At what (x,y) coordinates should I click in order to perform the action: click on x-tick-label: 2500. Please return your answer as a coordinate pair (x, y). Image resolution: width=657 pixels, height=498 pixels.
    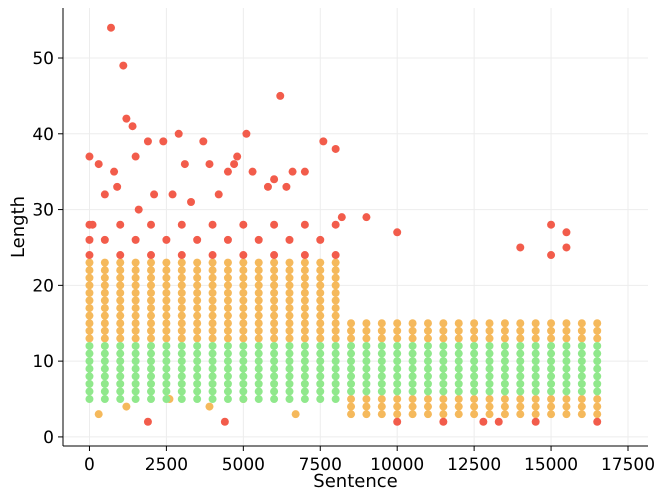
    Looking at the image, I should click on (166, 465).